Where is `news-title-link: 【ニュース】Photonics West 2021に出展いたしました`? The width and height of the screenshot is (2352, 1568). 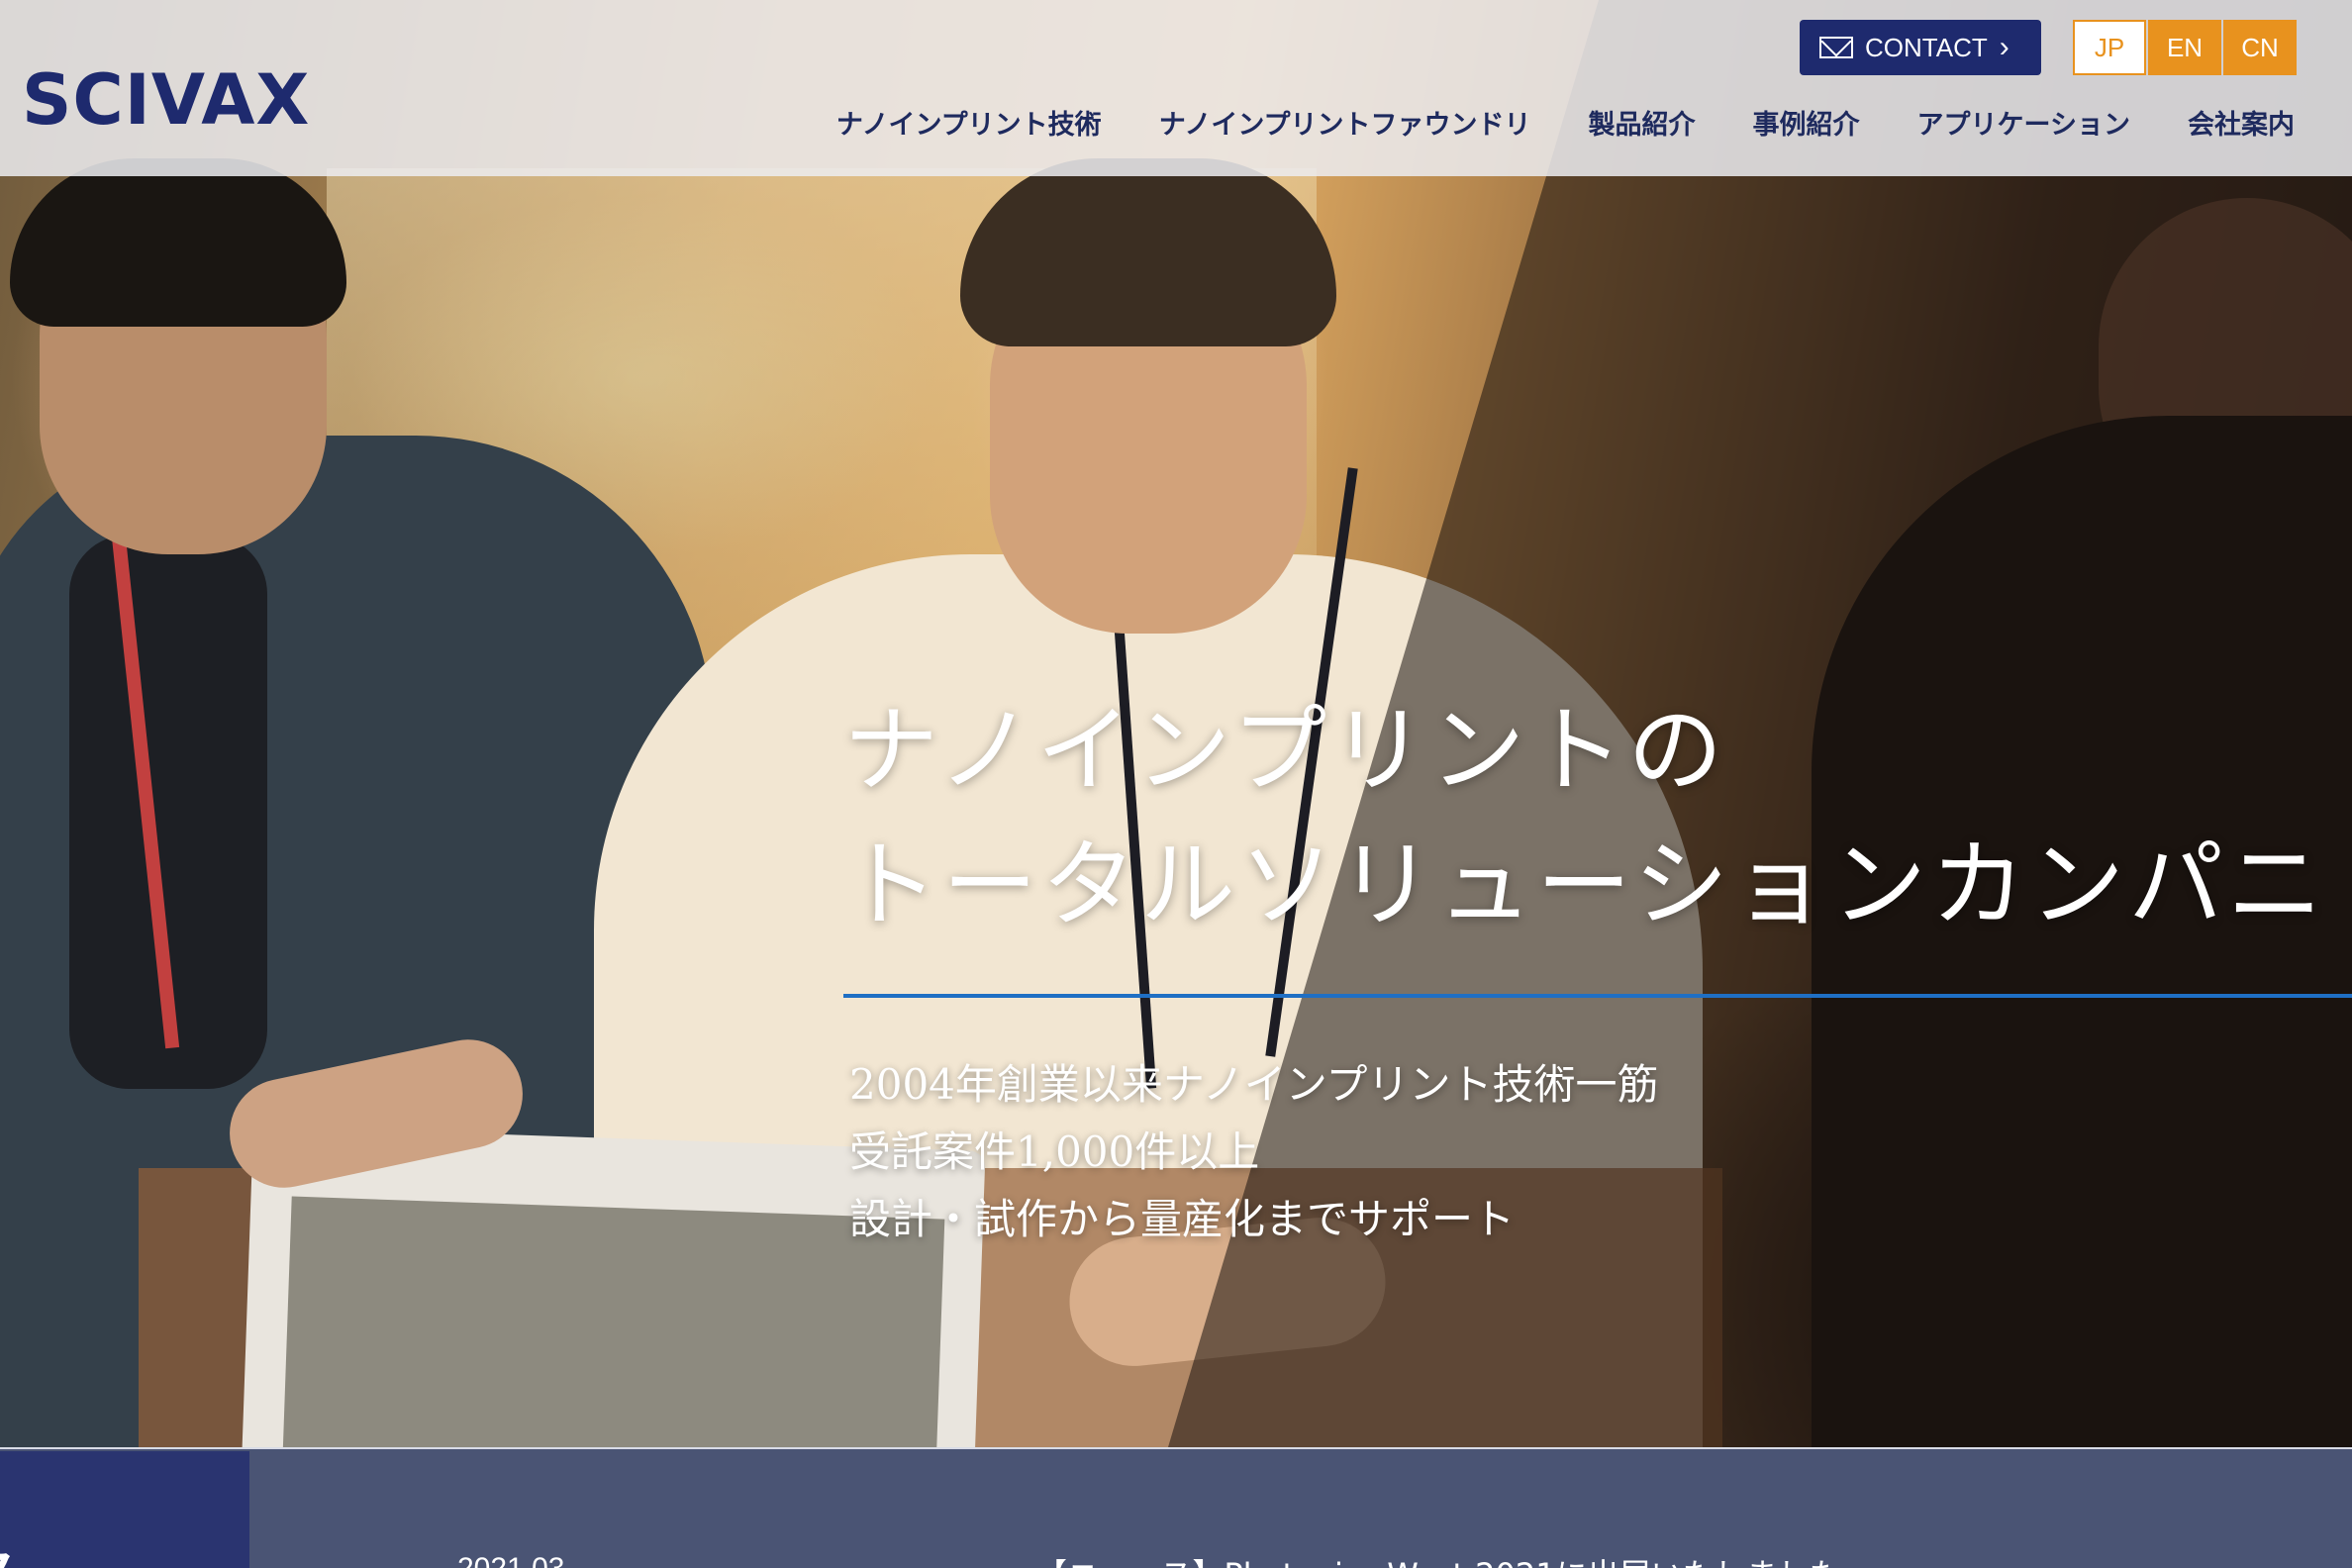
news-title-link: 【ニュース】Photonics West 2021に出展いたしました is located at coordinates (1438, 1559).